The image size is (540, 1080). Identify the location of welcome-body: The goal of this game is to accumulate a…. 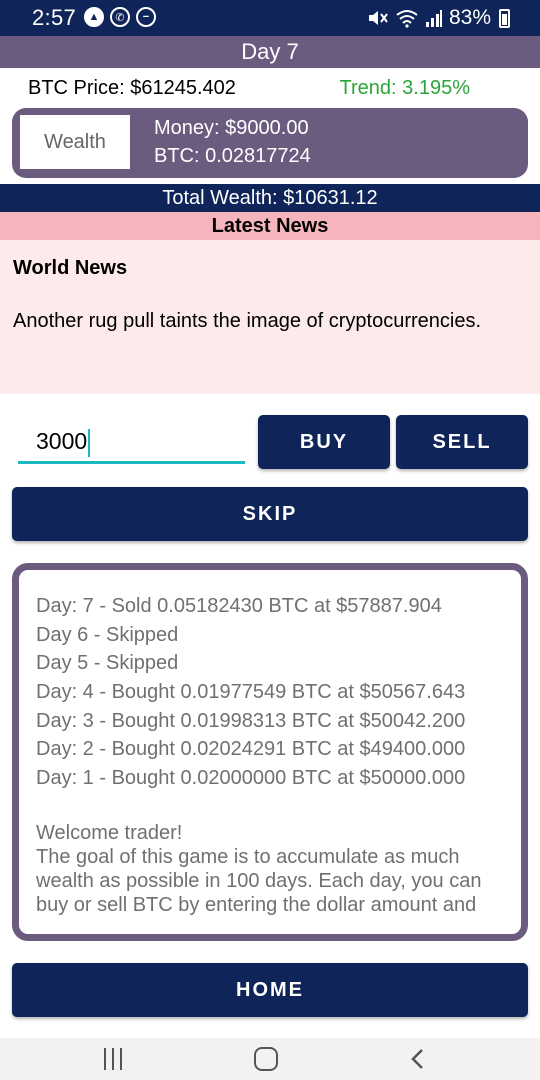
(259, 881).